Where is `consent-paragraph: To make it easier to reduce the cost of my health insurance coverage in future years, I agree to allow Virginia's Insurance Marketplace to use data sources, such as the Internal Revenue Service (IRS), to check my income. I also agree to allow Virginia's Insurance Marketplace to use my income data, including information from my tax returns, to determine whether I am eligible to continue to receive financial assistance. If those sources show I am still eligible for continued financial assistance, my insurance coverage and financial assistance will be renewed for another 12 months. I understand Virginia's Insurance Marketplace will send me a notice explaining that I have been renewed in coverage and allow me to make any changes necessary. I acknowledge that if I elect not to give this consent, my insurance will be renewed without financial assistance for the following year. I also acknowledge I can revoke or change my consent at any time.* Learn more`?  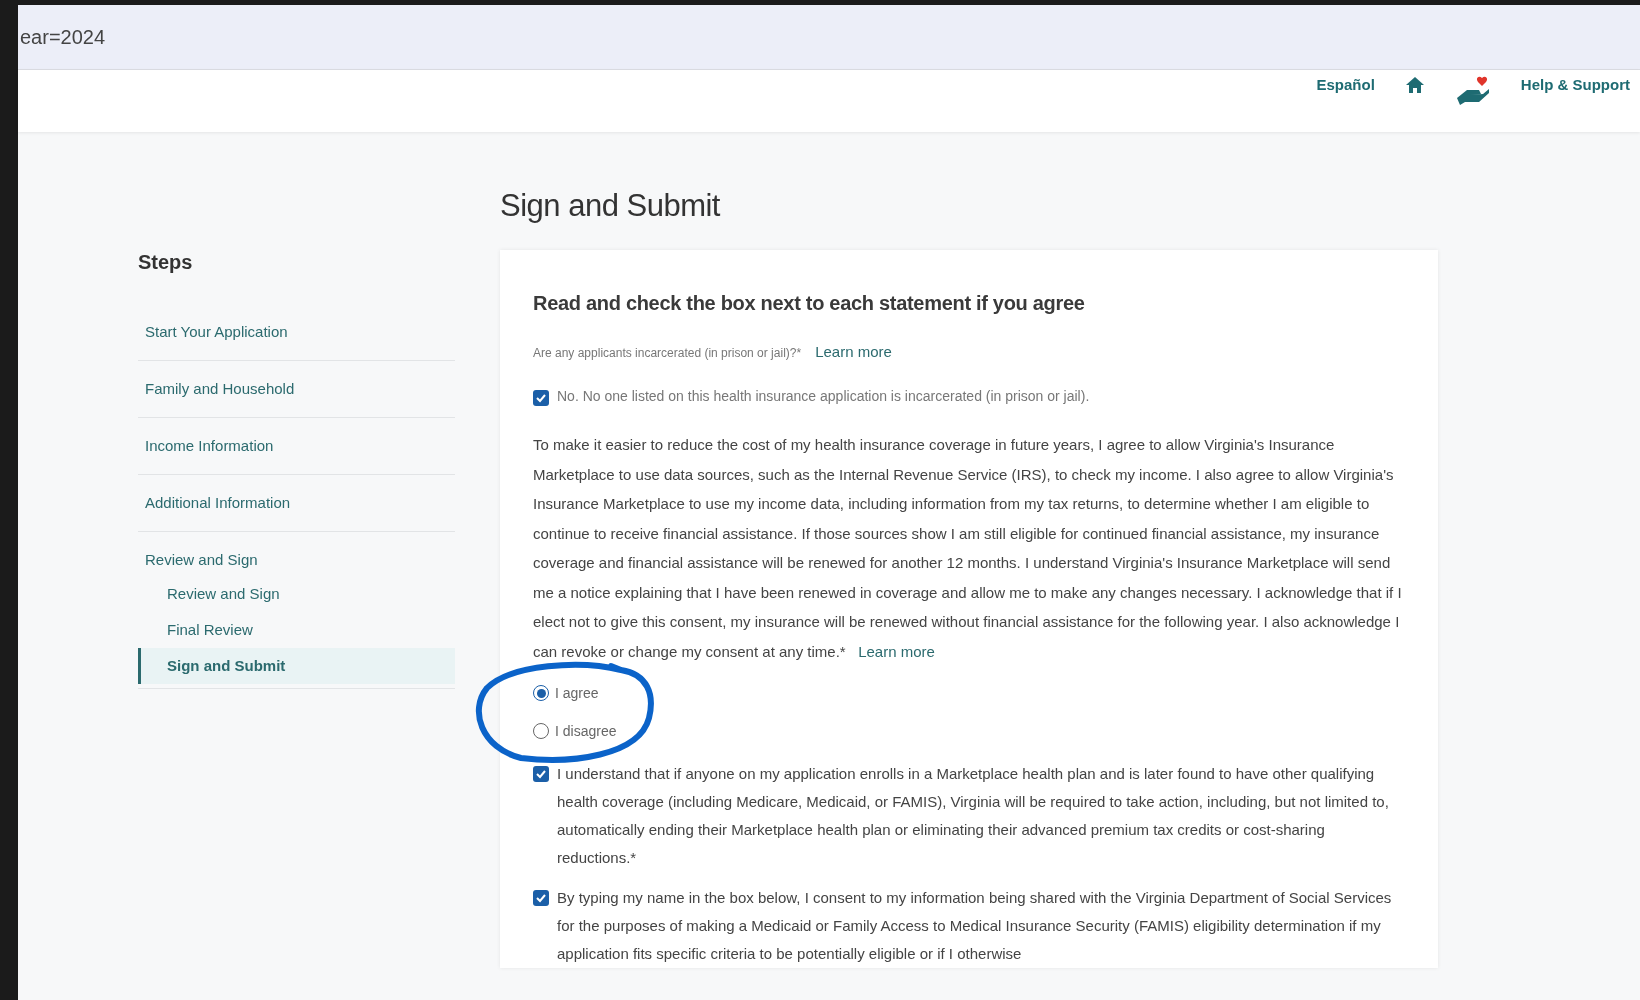
consent-paragraph: To make it easier to reduce the cost of my health insurance coverage in future years, I agree to allow Virginia's Insurance Marketplace to use data sources, such as the Internal Revenue Service (IRS), to check my income. I also agree to allow Virginia's Insurance Marketplace to use my income data, including information from my tax returns, to determine whether I am eligible to continue to receive financial assistance. If those sources show I am still eligible for continued financial assistance, my insurance coverage and financial assistance will be renewed for another 12 months. I understand Virginia's Insurance Marketplace will send me a notice explaining that I have been renewed in coverage and allow me to make any changes necessary. I acknowledge that if I elect not to give this consent, my insurance will be renewed without financial assistance for the following year. I also acknowledge I can revoke or change my consent at any time.* Learn more is located at coordinates (968, 548).